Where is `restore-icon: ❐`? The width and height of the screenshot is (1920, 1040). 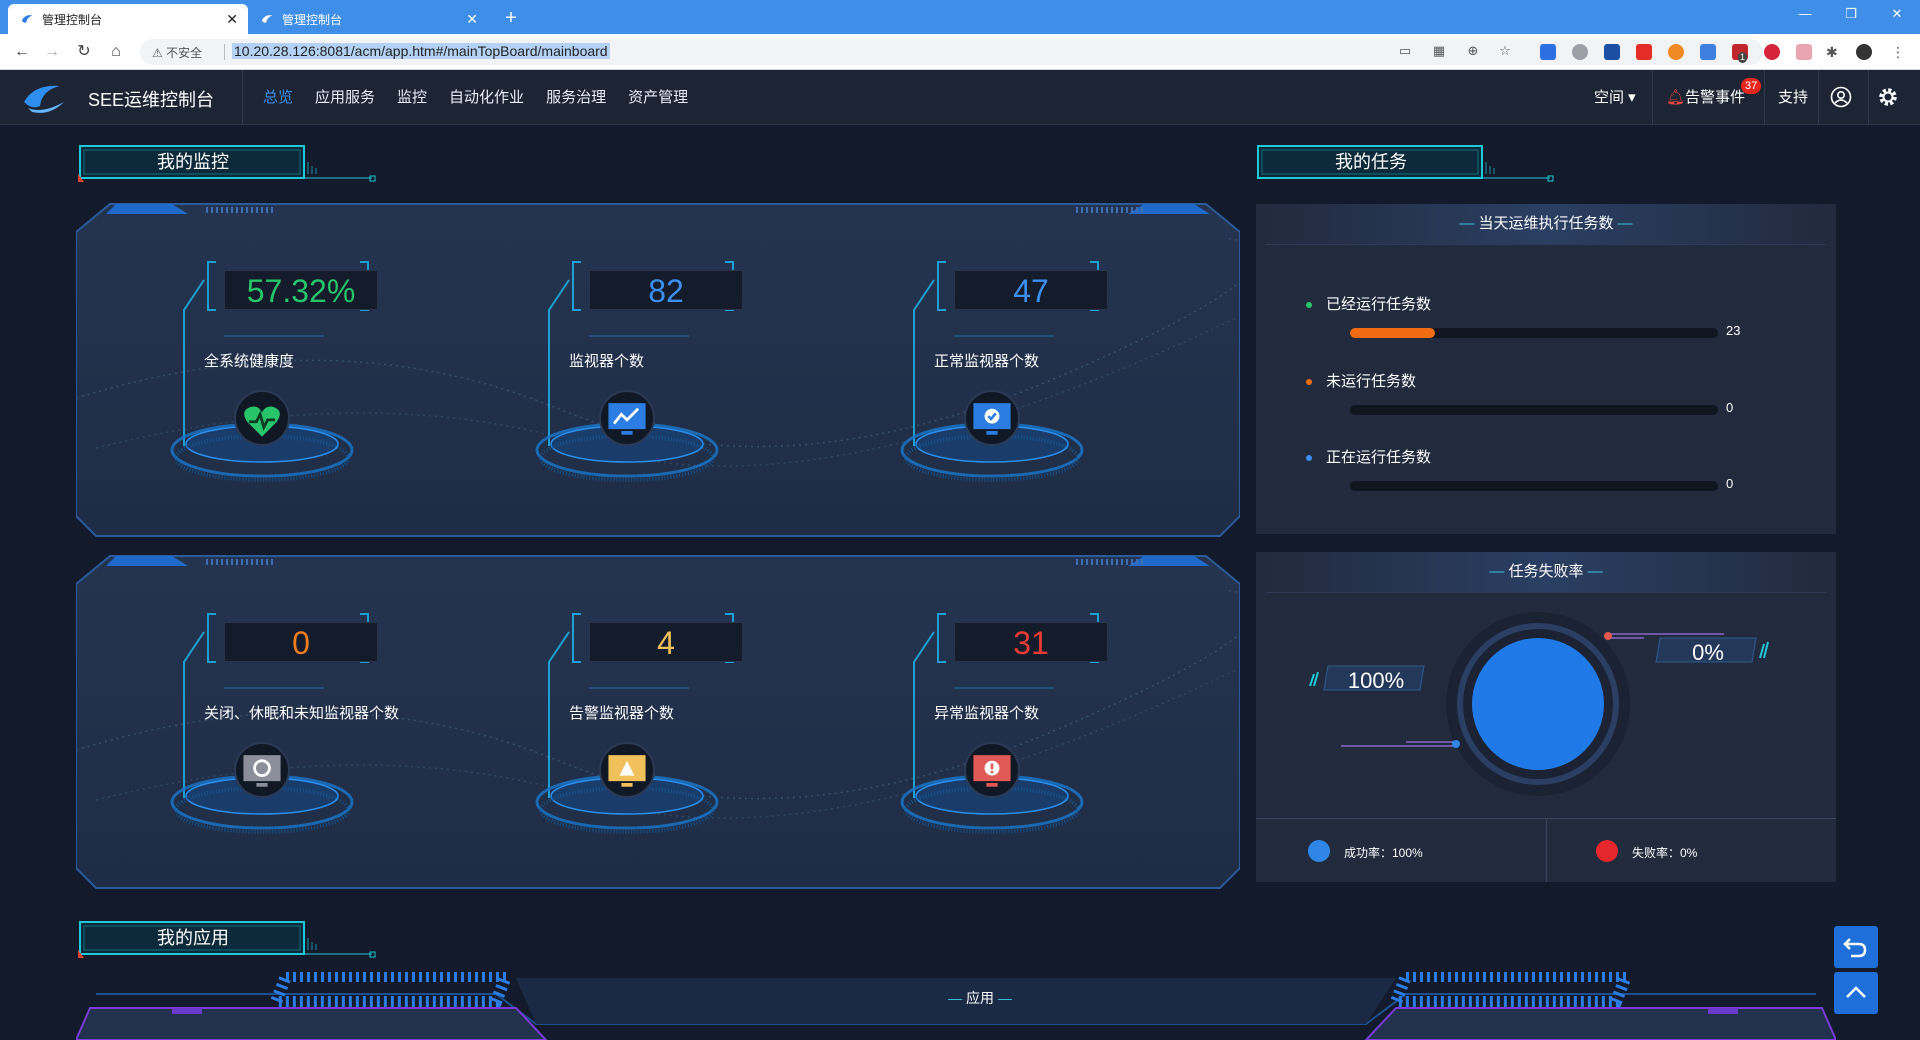
restore-icon: ❐ is located at coordinates (1851, 15).